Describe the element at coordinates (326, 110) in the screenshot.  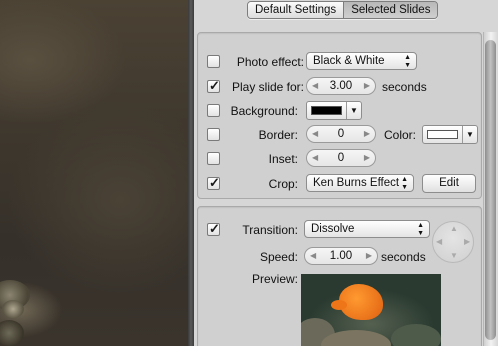
I see `background-color-swatch` at that location.